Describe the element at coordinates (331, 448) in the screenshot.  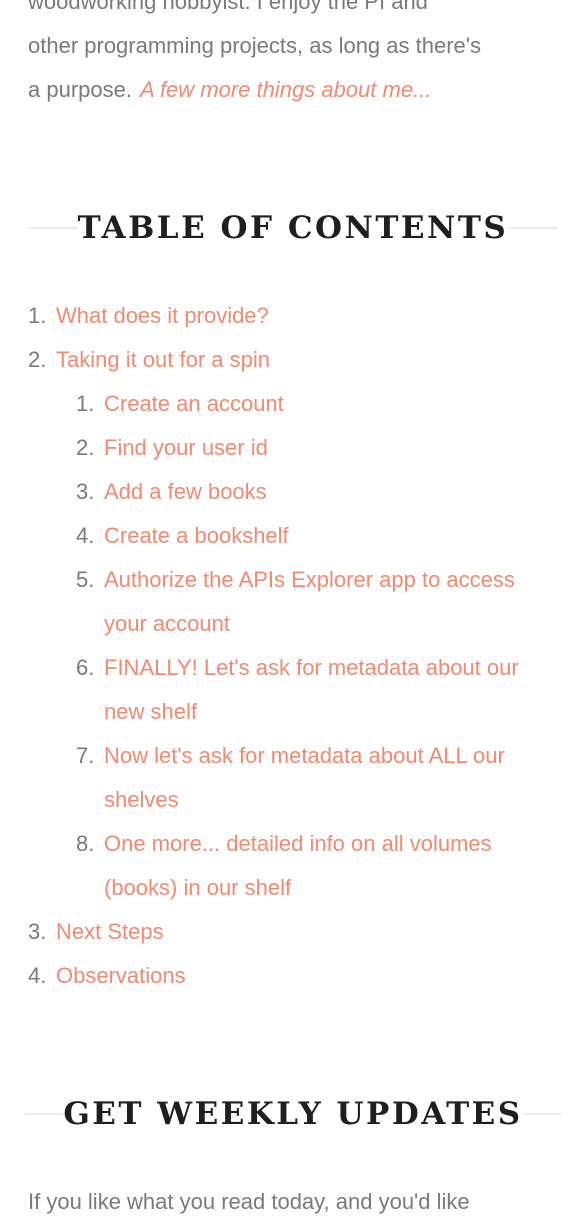
I see `toc-link-find-user-id: Find your user id` at that location.